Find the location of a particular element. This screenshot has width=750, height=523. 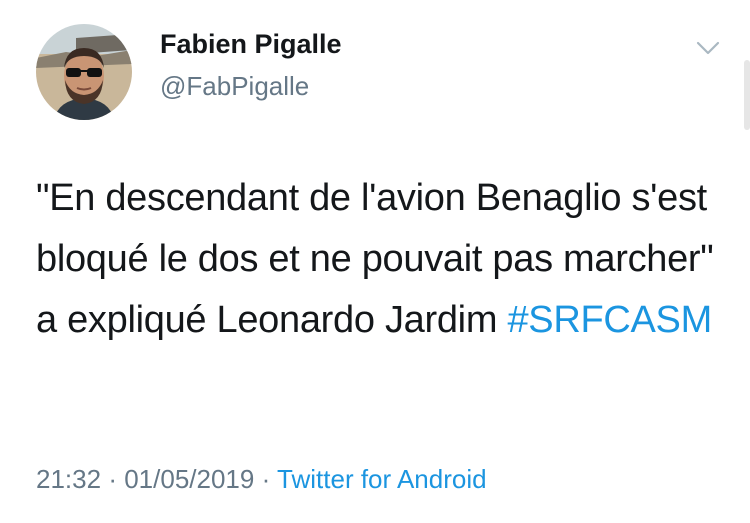

tweet-source-link: Twitter for Android is located at coordinates (382, 479).